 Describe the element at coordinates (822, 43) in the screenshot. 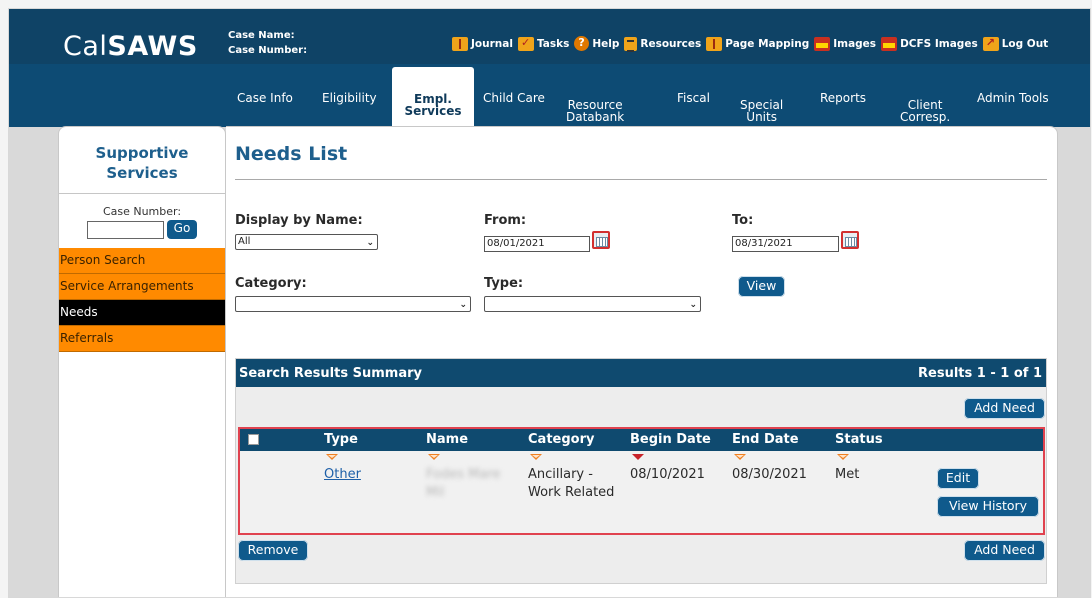

I see `images-icon` at that location.